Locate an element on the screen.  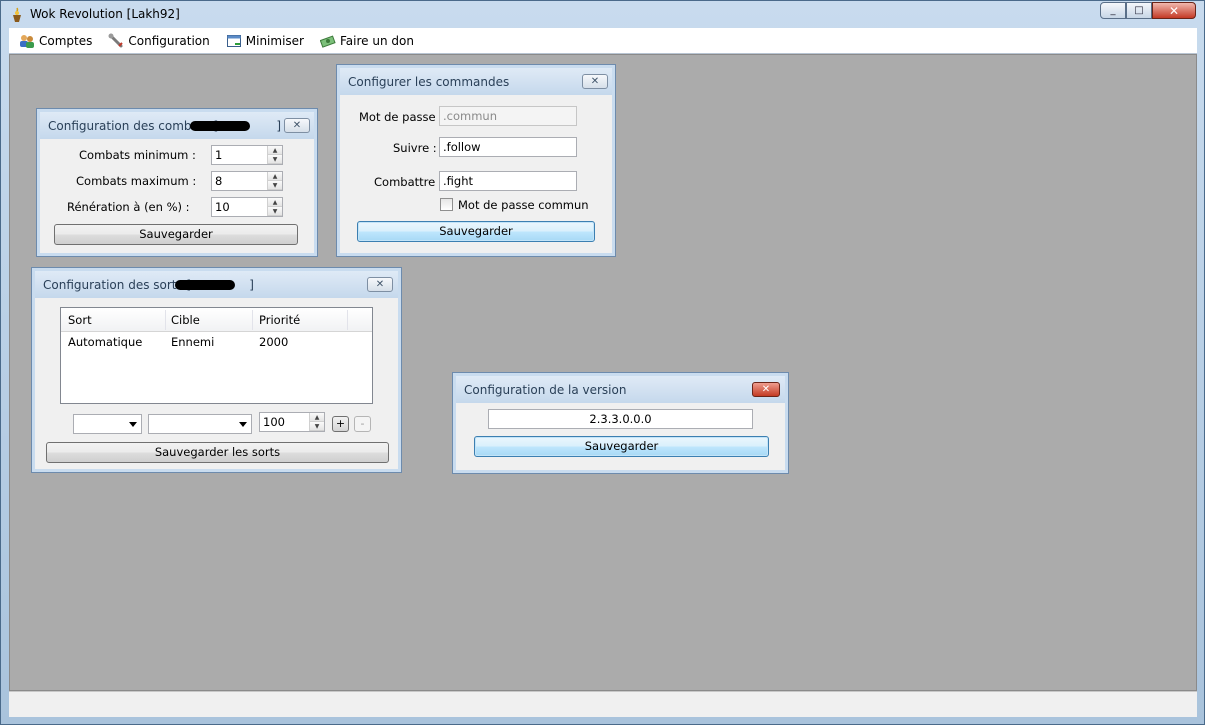
menu-configuration: Configuration is located at coordinates (159, 41).